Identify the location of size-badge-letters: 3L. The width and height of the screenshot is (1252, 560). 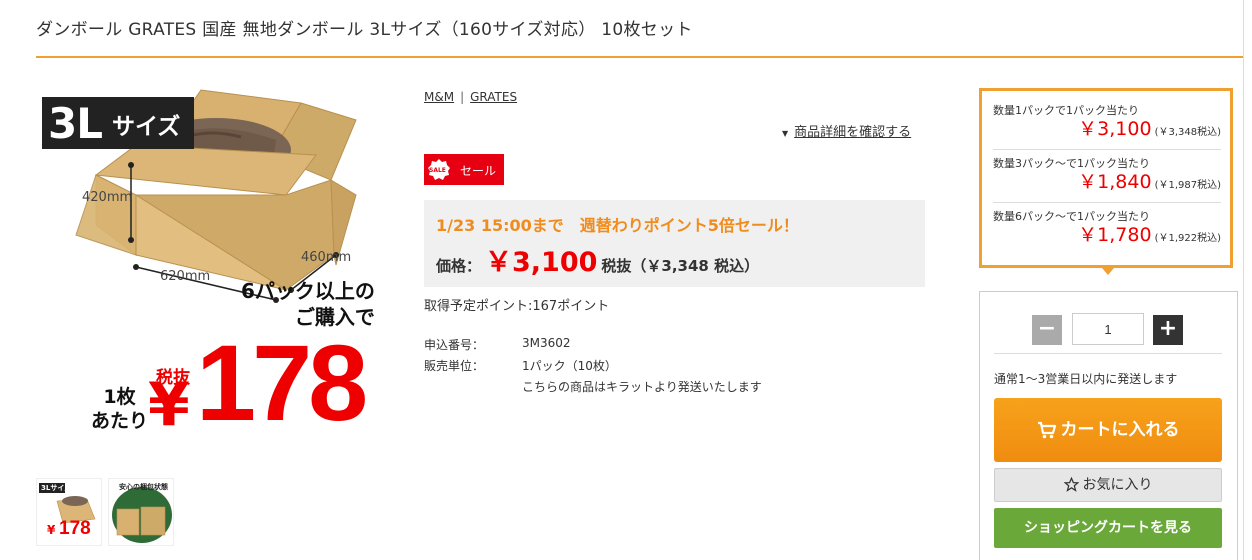
(75, 123).